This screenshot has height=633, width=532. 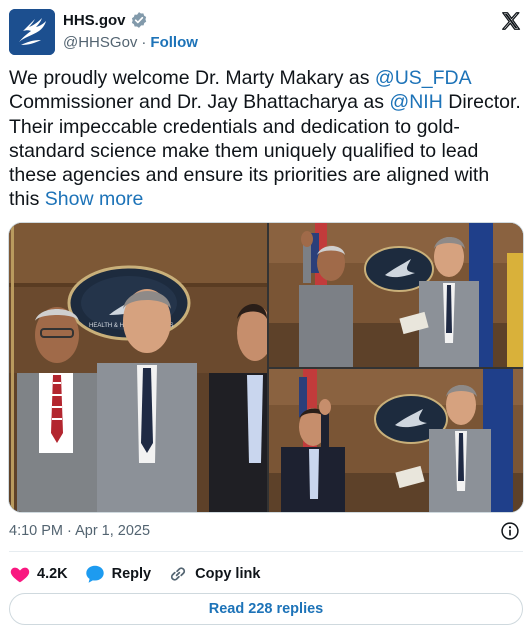 What do you see at coordinates (266, 609) in the screenshot?
I see `read-replies-button: Read 228 replies` at bounding box center [266, 609].